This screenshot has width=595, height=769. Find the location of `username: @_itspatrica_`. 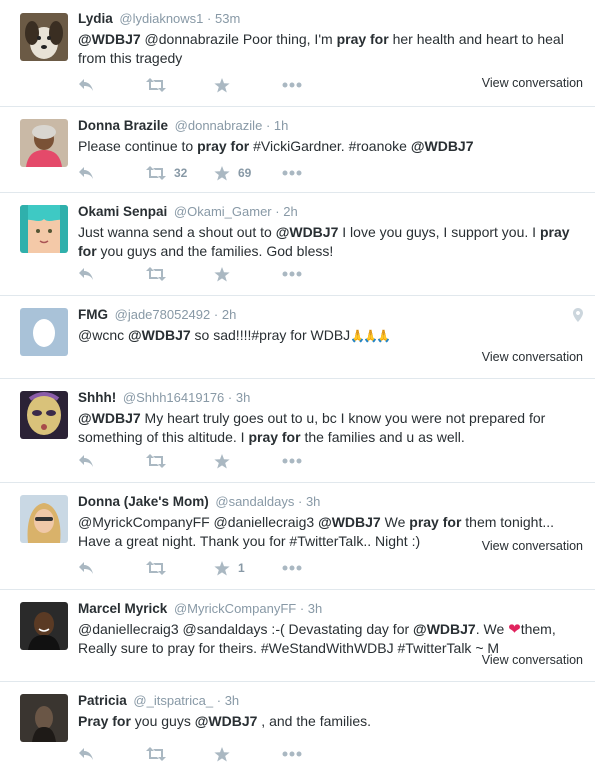

username: @_itspatrica_ is located at coordinates (173, 700).